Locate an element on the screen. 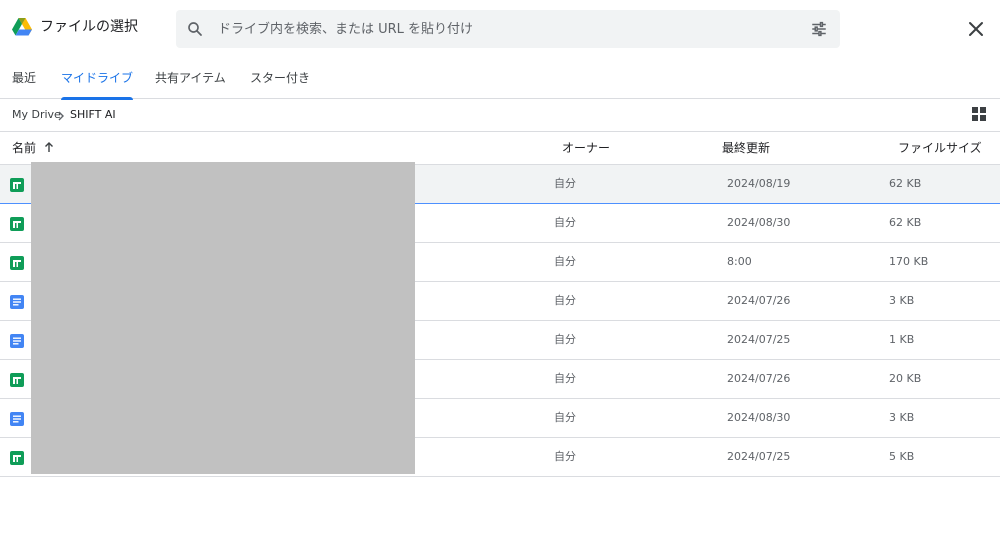  picker-header: ファイルの選択 is located at coordinates (500, 29).